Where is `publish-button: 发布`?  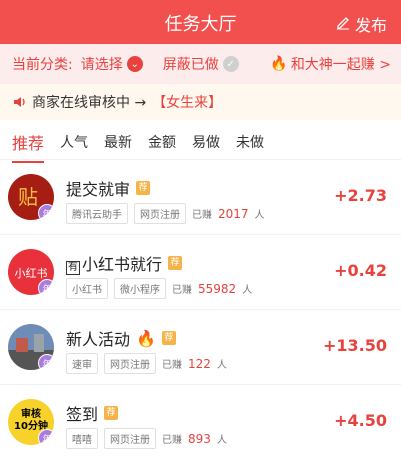 publish-button: 发布 is located at coordinates (361, 24).